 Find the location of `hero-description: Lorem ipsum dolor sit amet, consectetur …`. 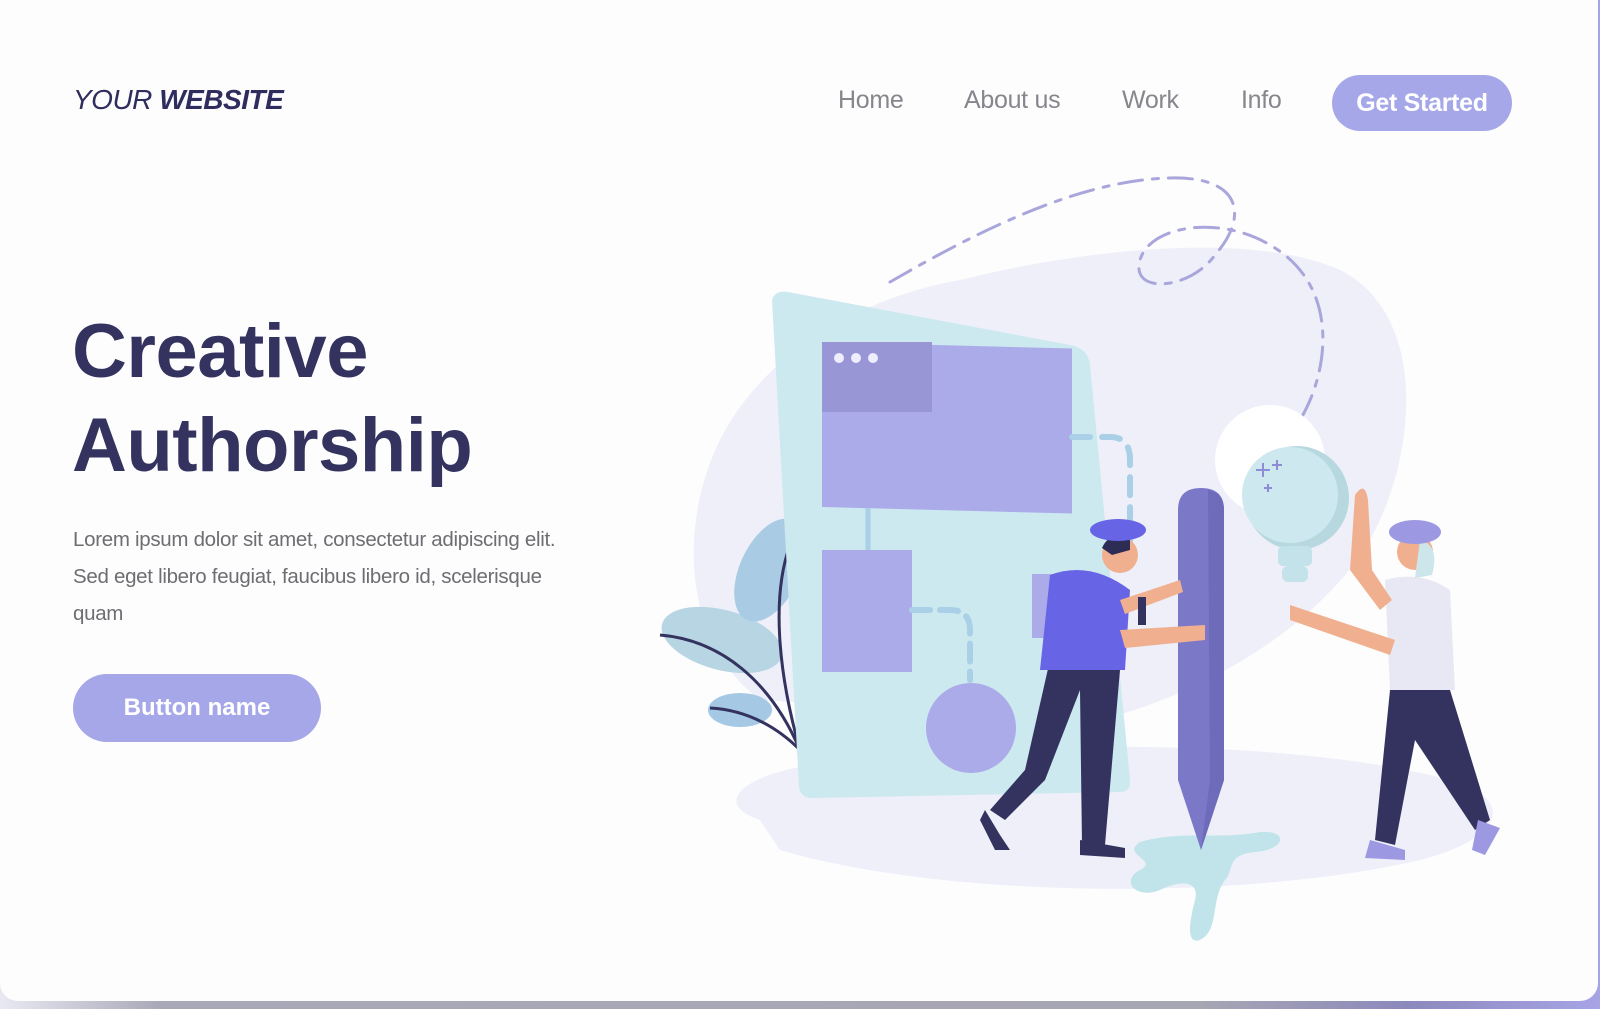

hero-description: Lorem ipsum dolor sit amet, consectetur … is located at coordinates (314, 576).